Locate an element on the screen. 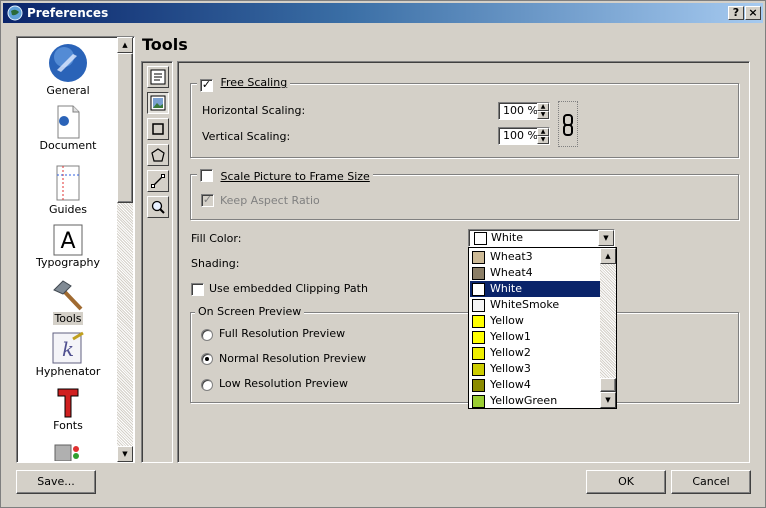 Image resolution: width=766 pixels, height=508 pixels. low-resolution-label: Low Resolution Preview is located at coordinates (283, 383).